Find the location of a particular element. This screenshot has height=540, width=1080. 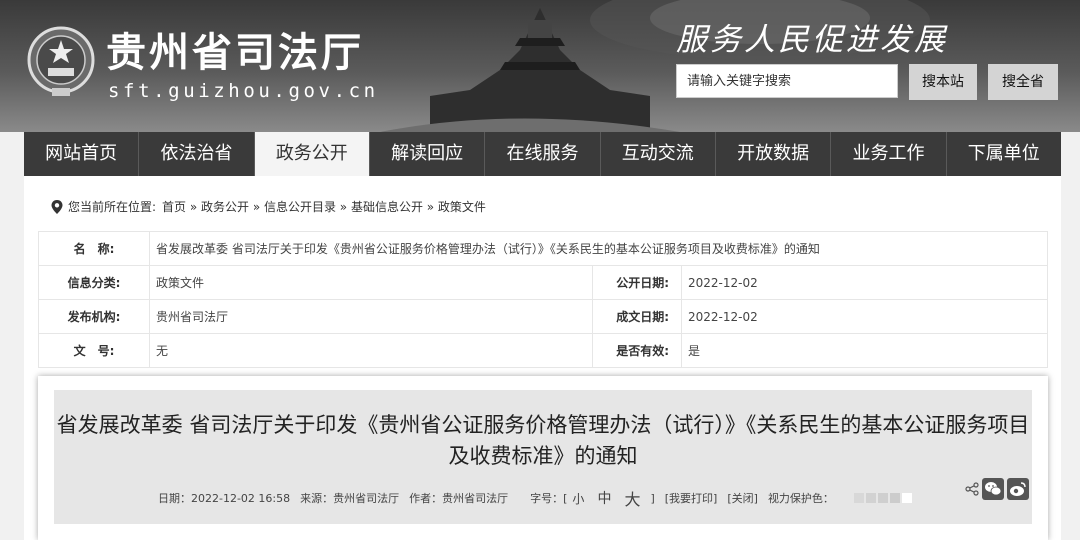

doc-no-value: 无 is located at coordinates (371, 350).